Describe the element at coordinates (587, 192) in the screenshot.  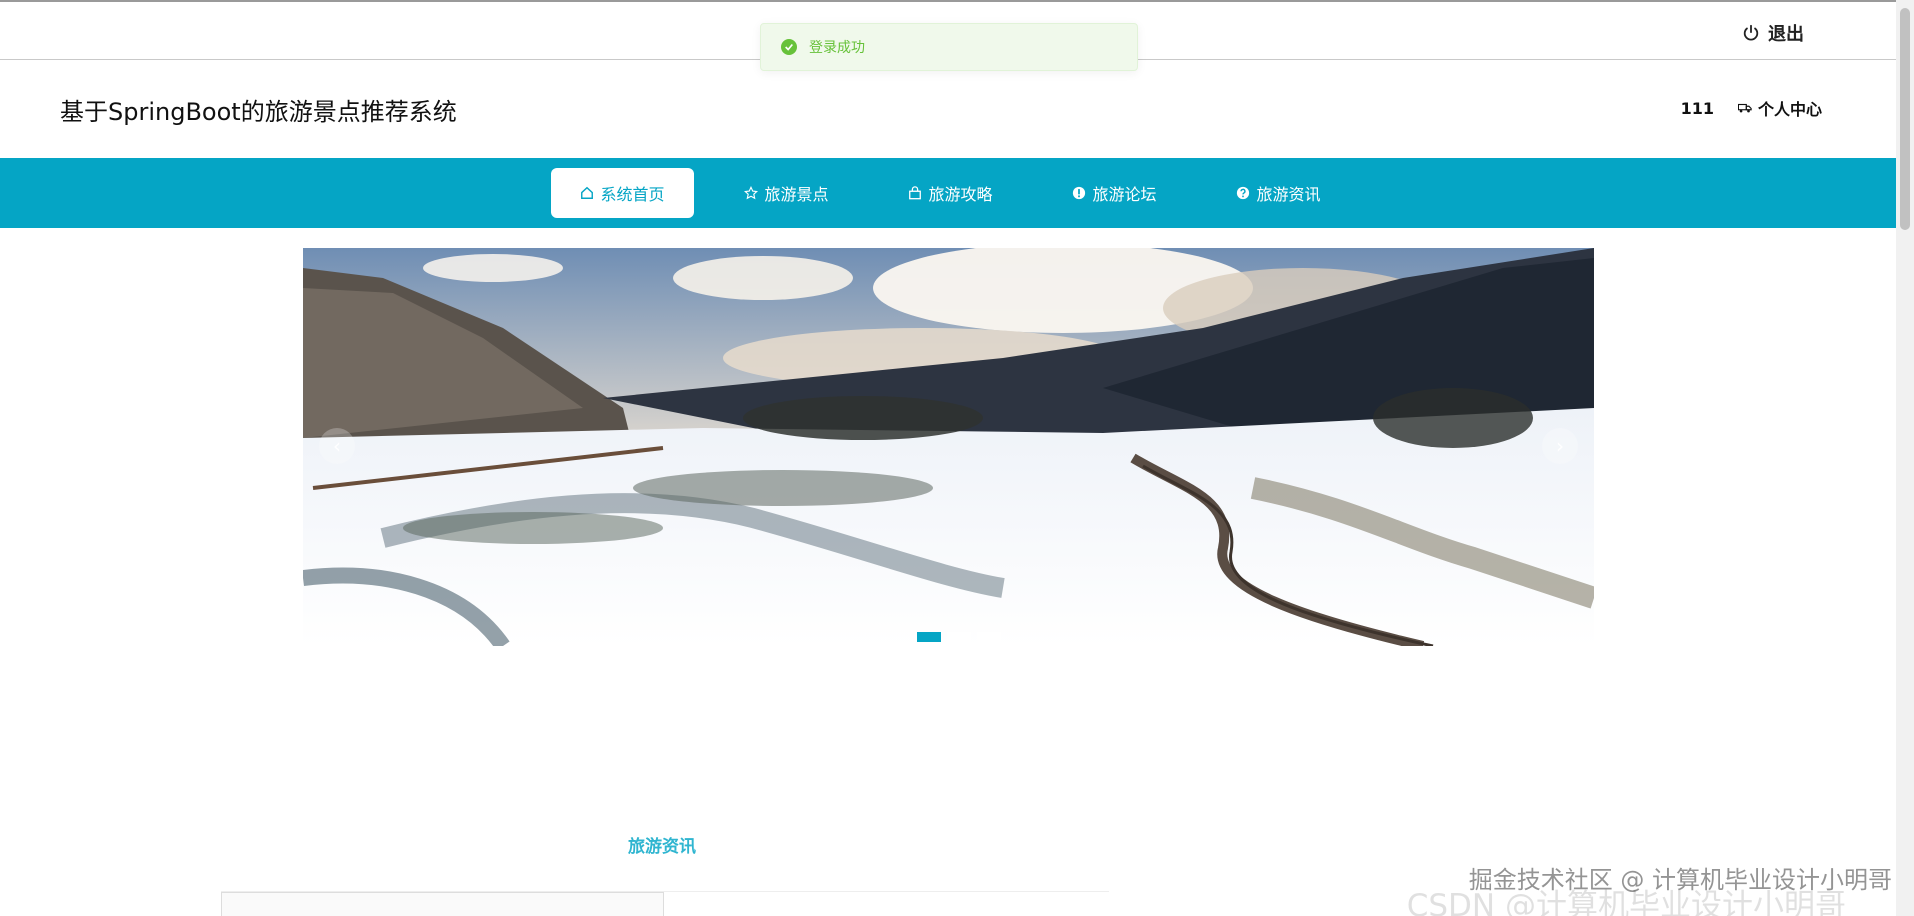
I see `home-icon` at that location.